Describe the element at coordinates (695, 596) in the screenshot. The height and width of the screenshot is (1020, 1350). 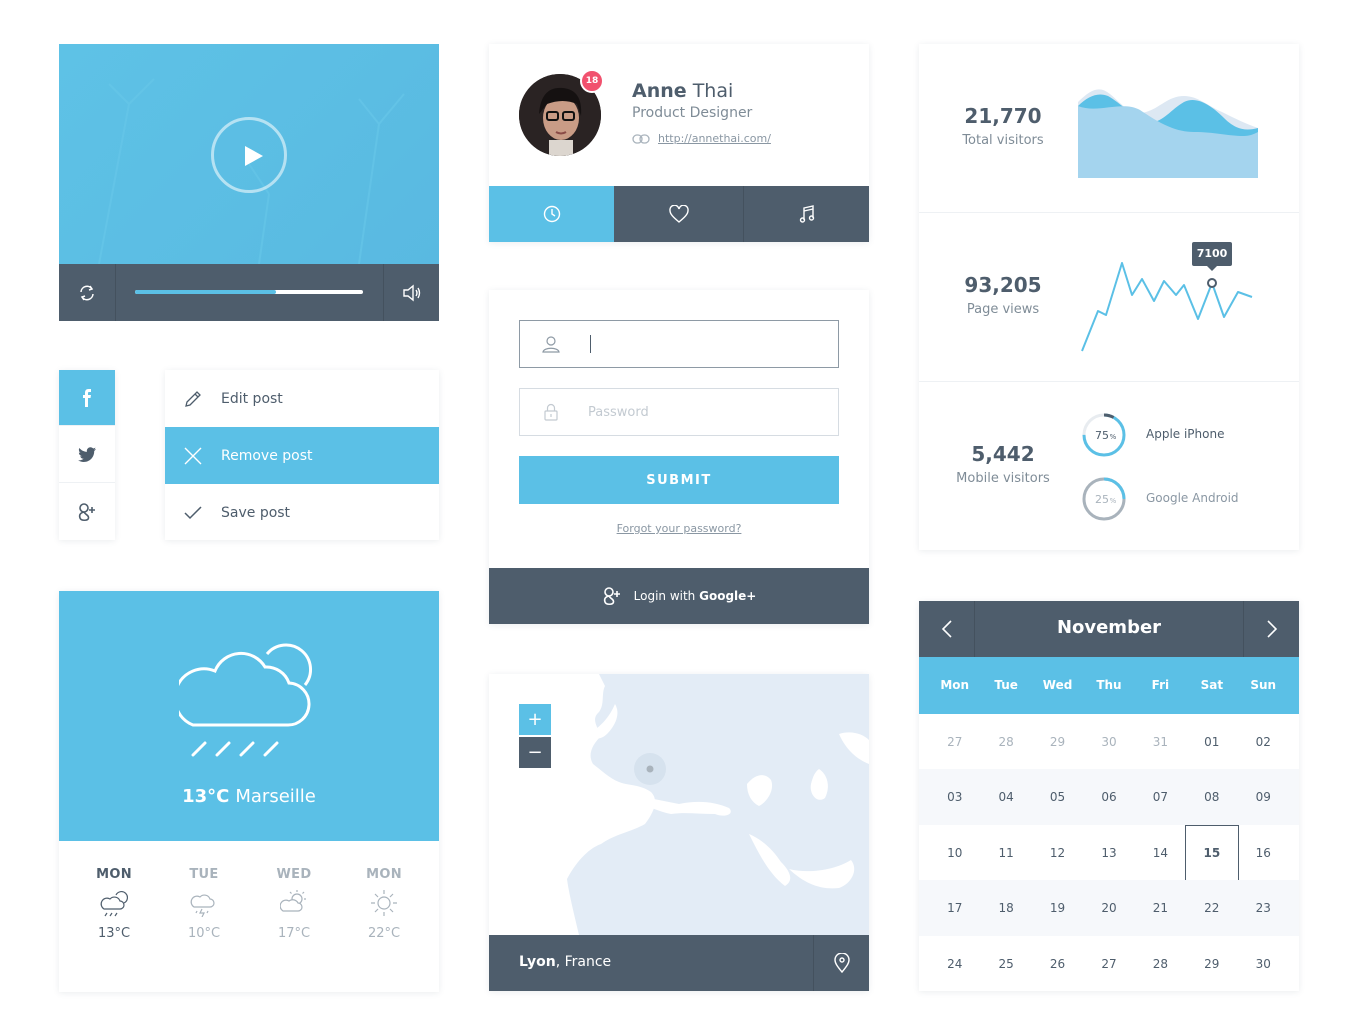
I see `google-login-label: Login with Google+` at that location.